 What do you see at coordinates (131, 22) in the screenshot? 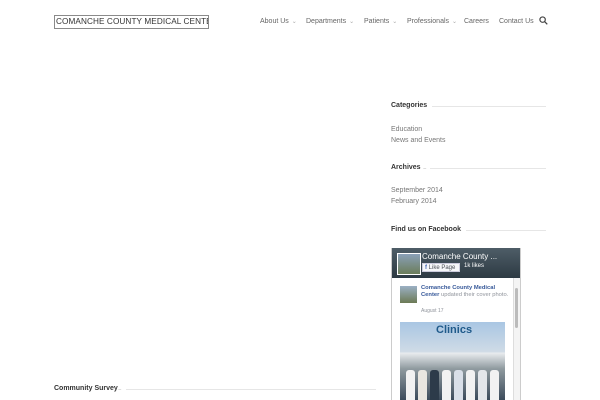
I see `site-logo: COMANCHE COUNTY MEDICAL CENTER` at bounding box center [131, 22].